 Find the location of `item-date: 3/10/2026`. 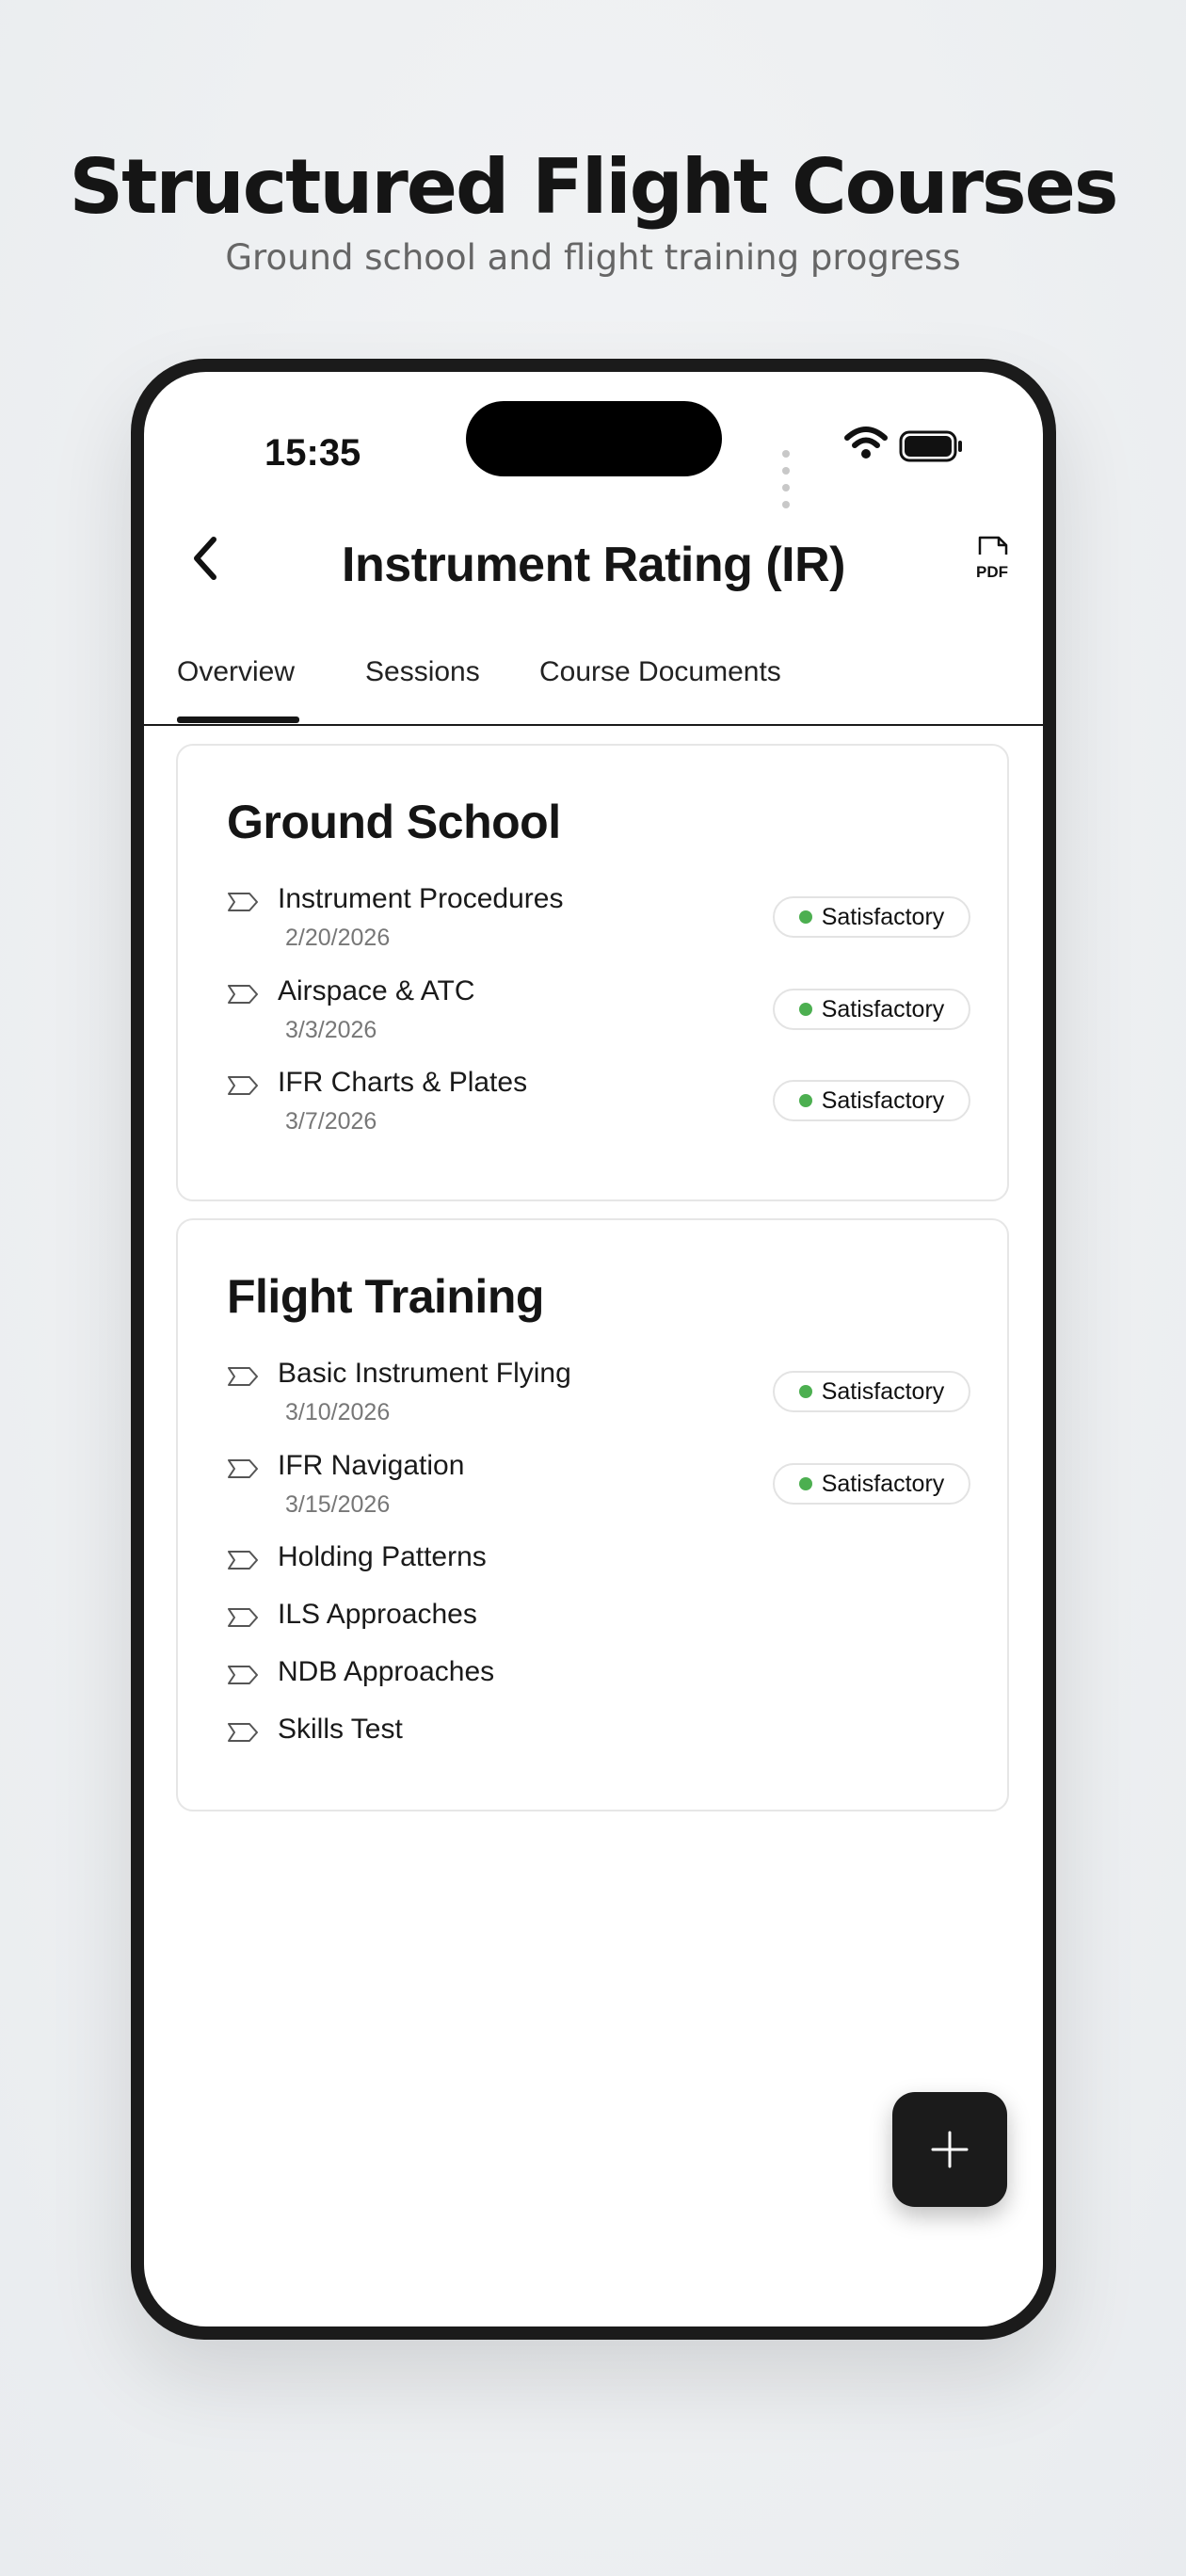

item-date: 3/10/2026 is located at coordinates (338, 1412).